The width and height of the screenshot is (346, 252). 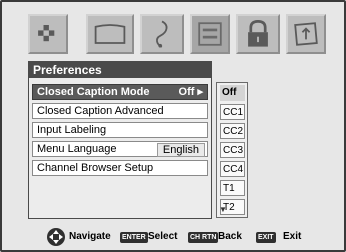 What do you see at coordinates (232, 112) in the screenshot?
I see `option-cc1: CC1` at bounding box center [232, 112].